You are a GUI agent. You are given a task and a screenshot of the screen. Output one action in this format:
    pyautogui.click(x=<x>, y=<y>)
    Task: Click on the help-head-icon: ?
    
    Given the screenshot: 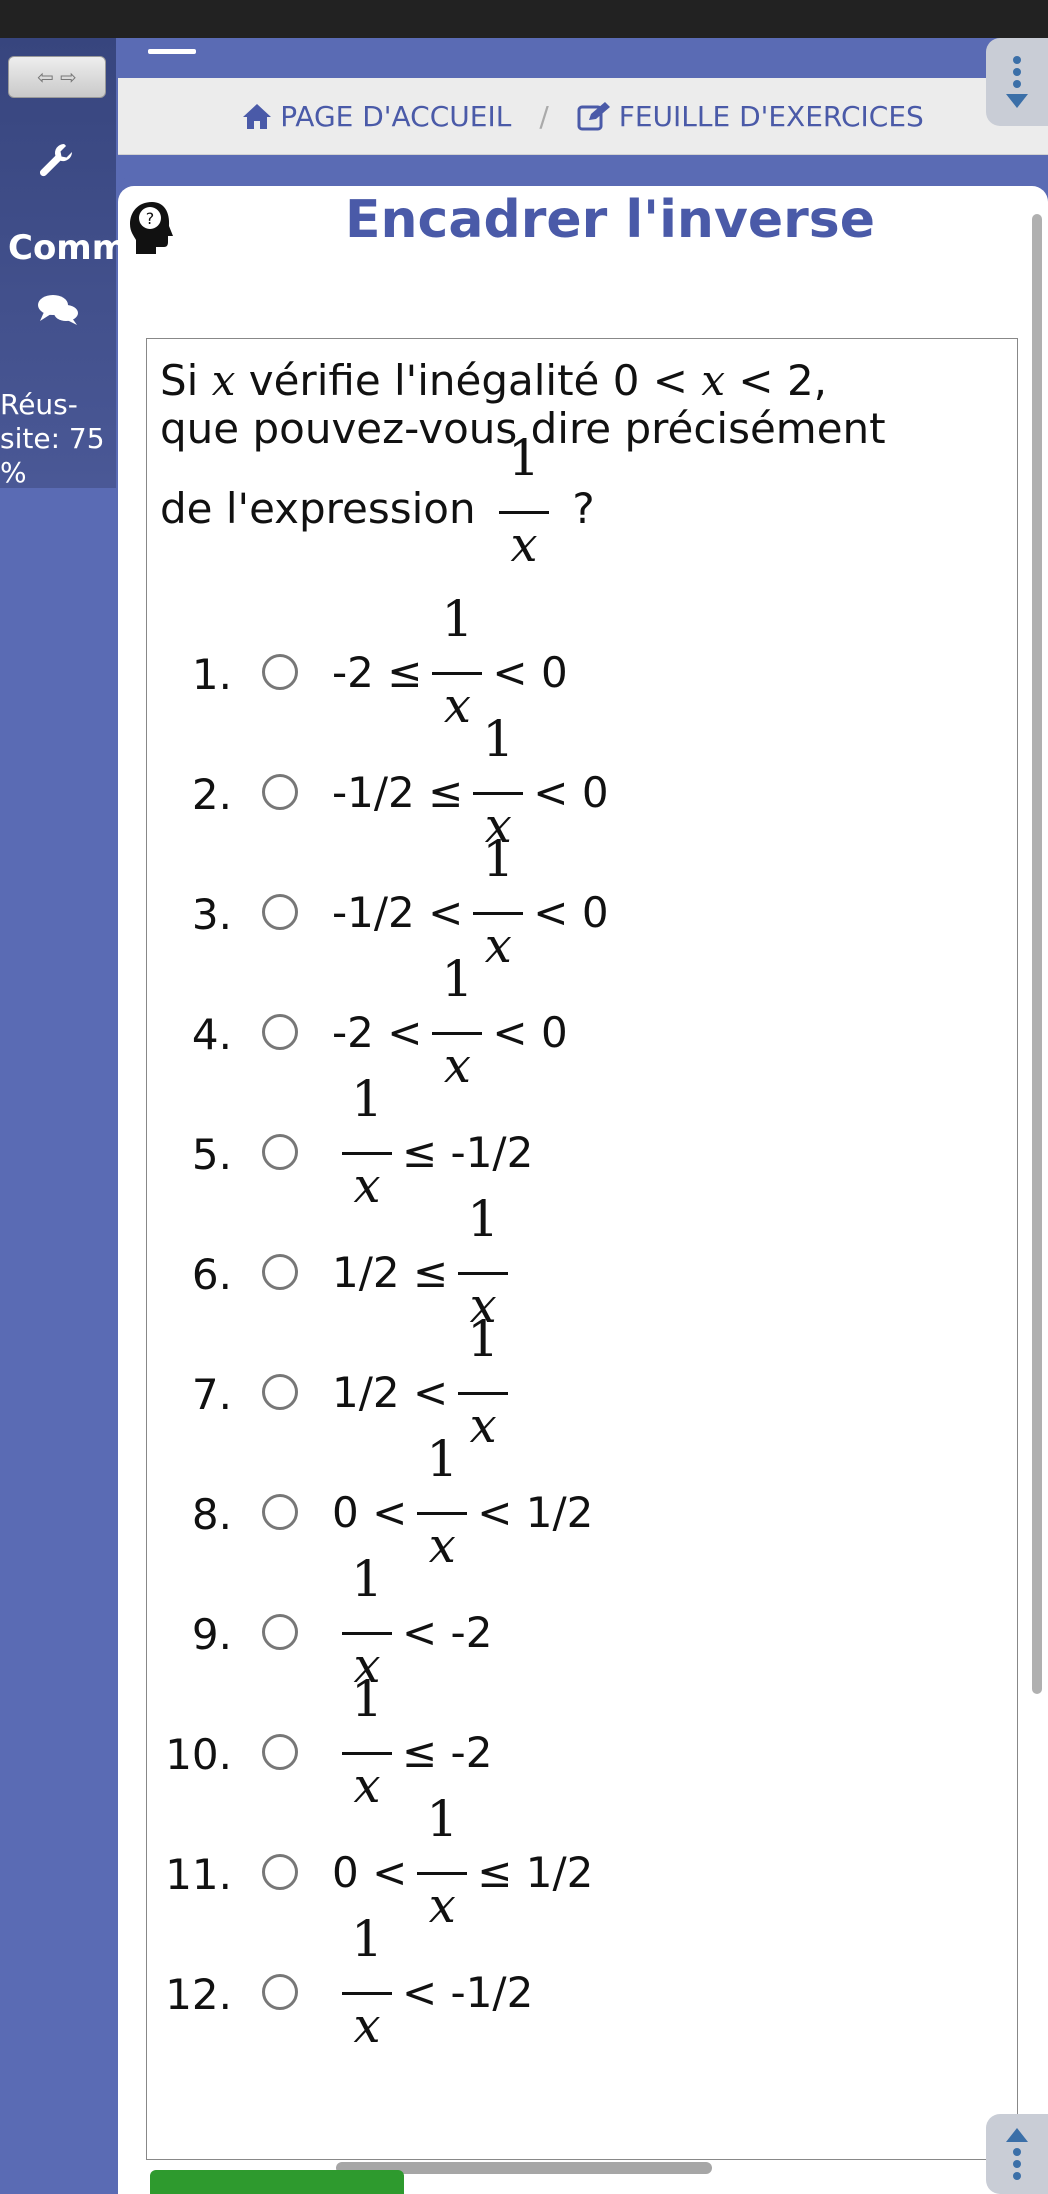 What is the action you would take?
    pyautogui.click(x=152, y=228)
    